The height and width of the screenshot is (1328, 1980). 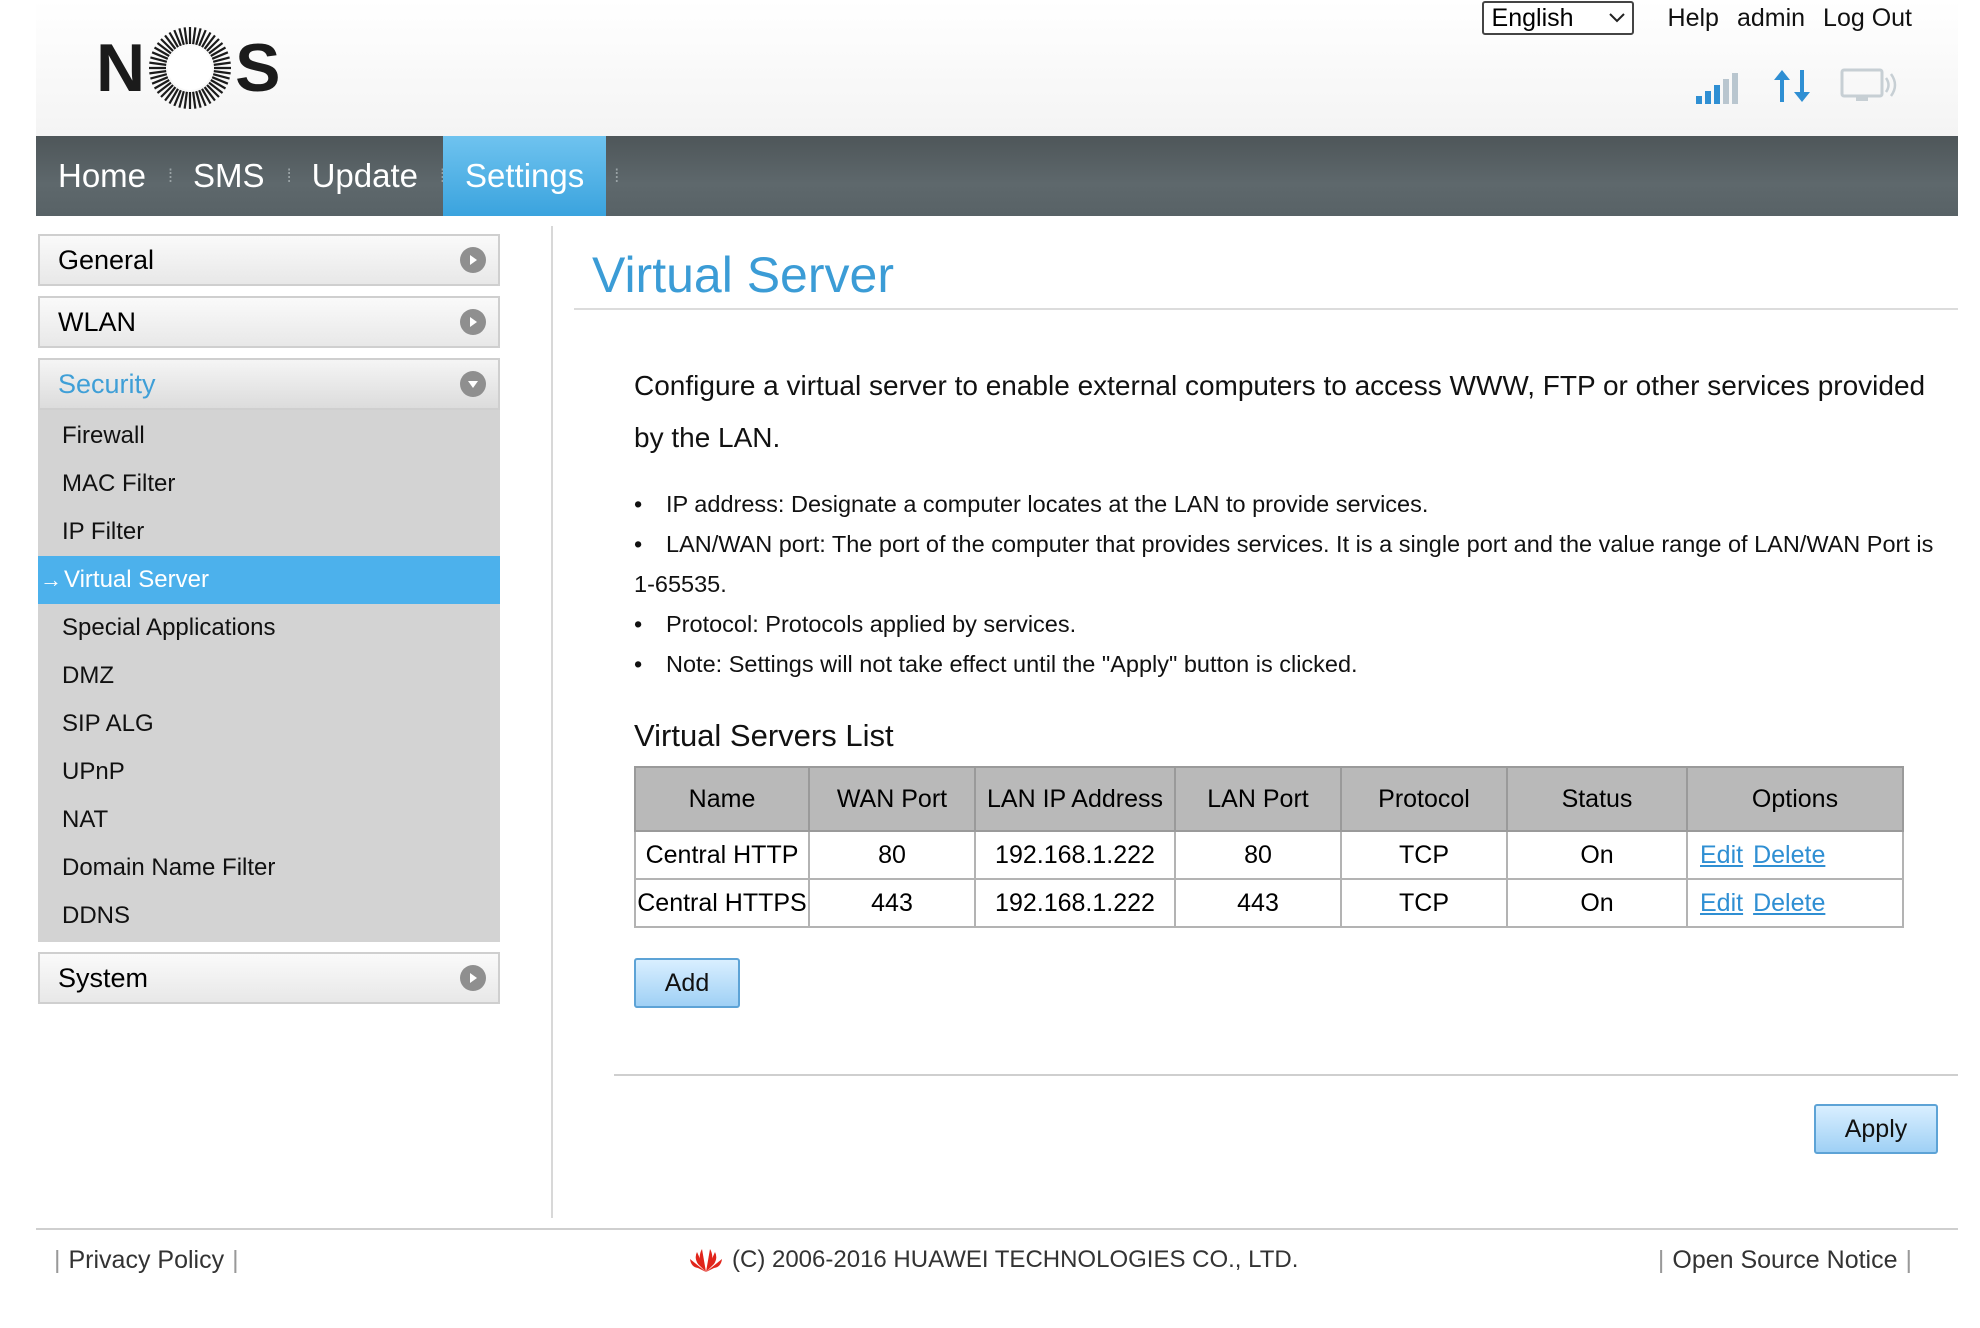 I want to click on content-divider, so click(x=552, y=722).